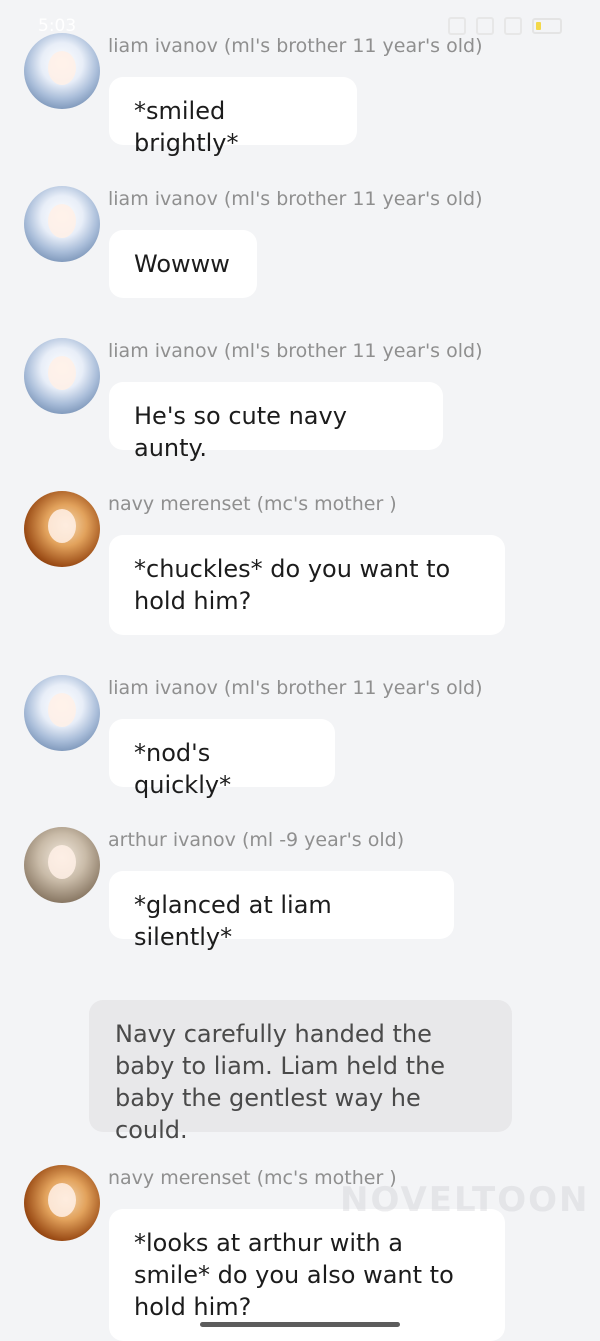 The image size is (600, 1341). I want to click on signal-icon, so click(513, 26).